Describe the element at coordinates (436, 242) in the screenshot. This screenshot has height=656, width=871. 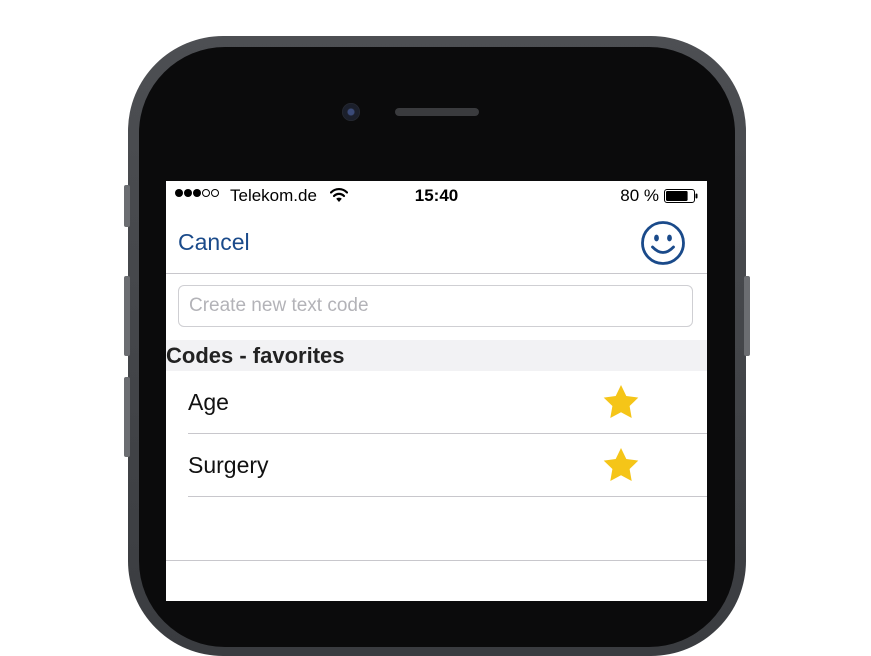
I see `navigation-bar: Cancel` at that location.